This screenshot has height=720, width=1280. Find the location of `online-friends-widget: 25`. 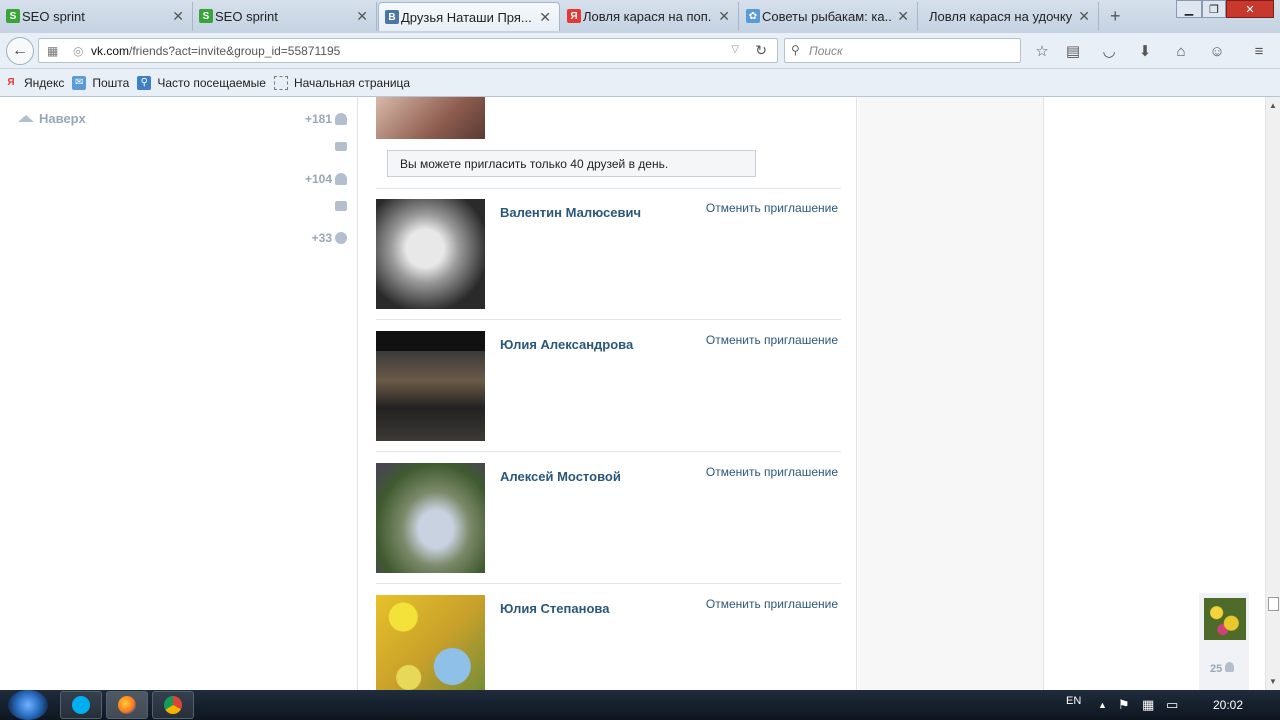

online-friends-widget: 25 is located at coordinates (1224, 641).